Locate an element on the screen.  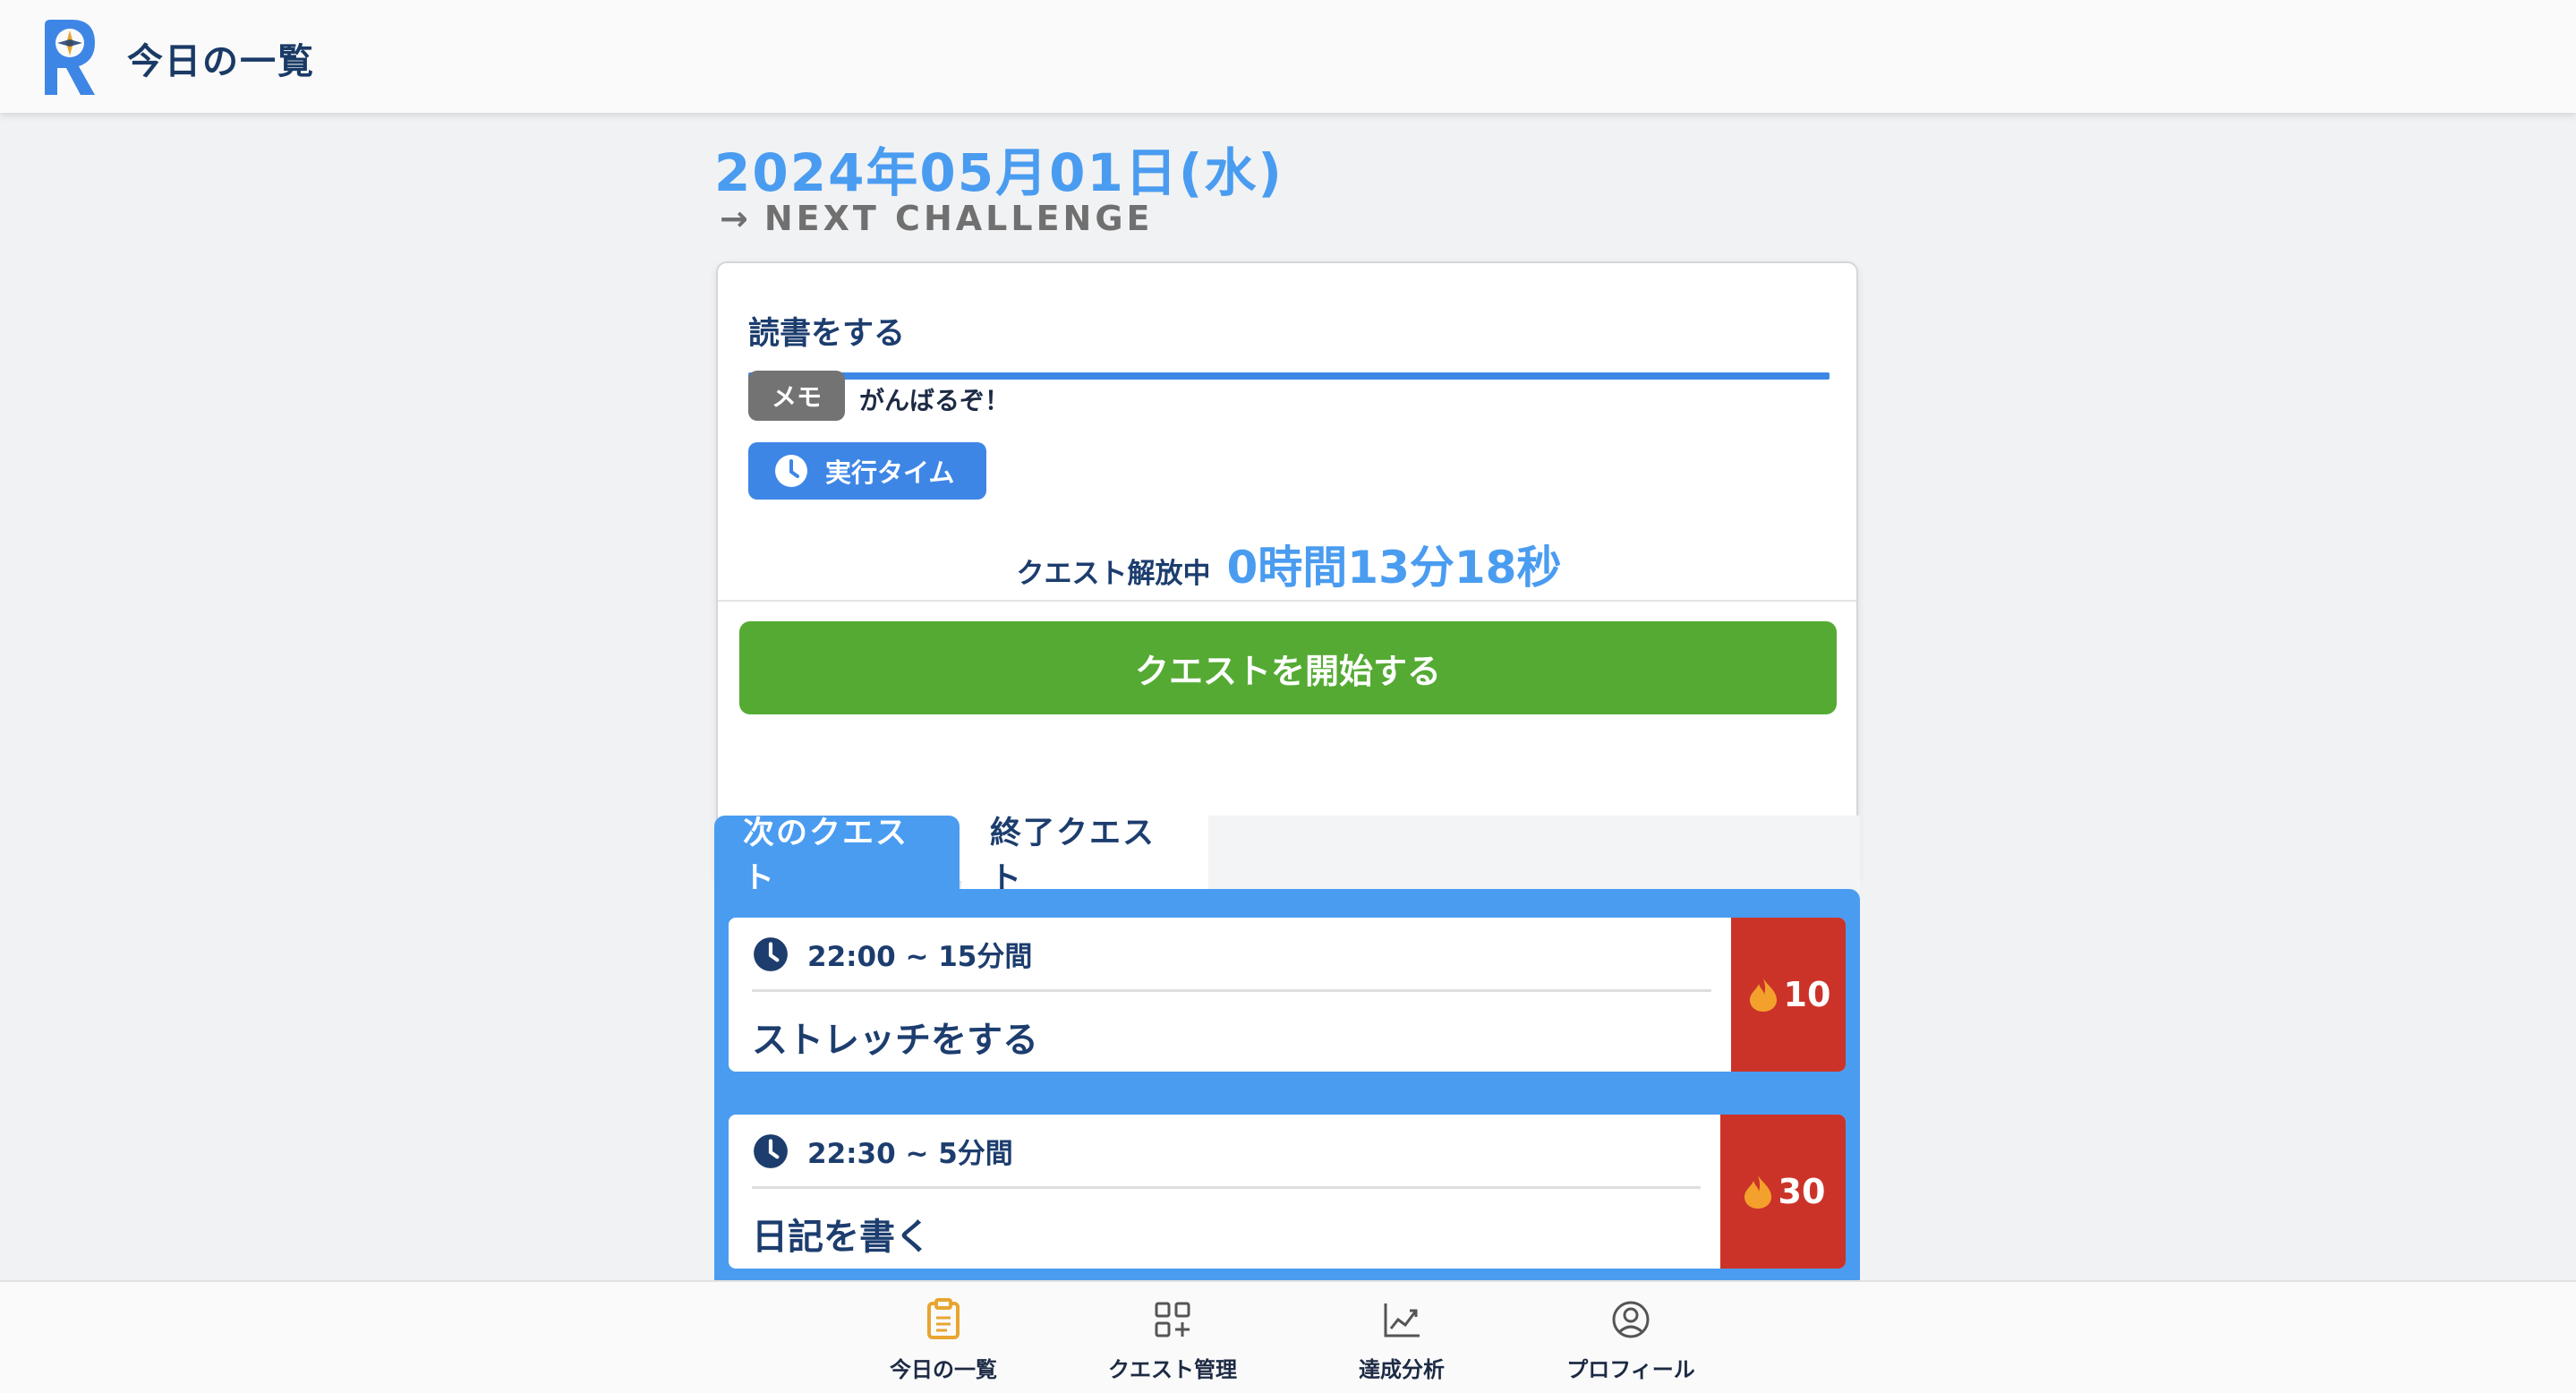
quest-time-text: 22:30 ~ 5分間 is located at coordinates (910, 1154).